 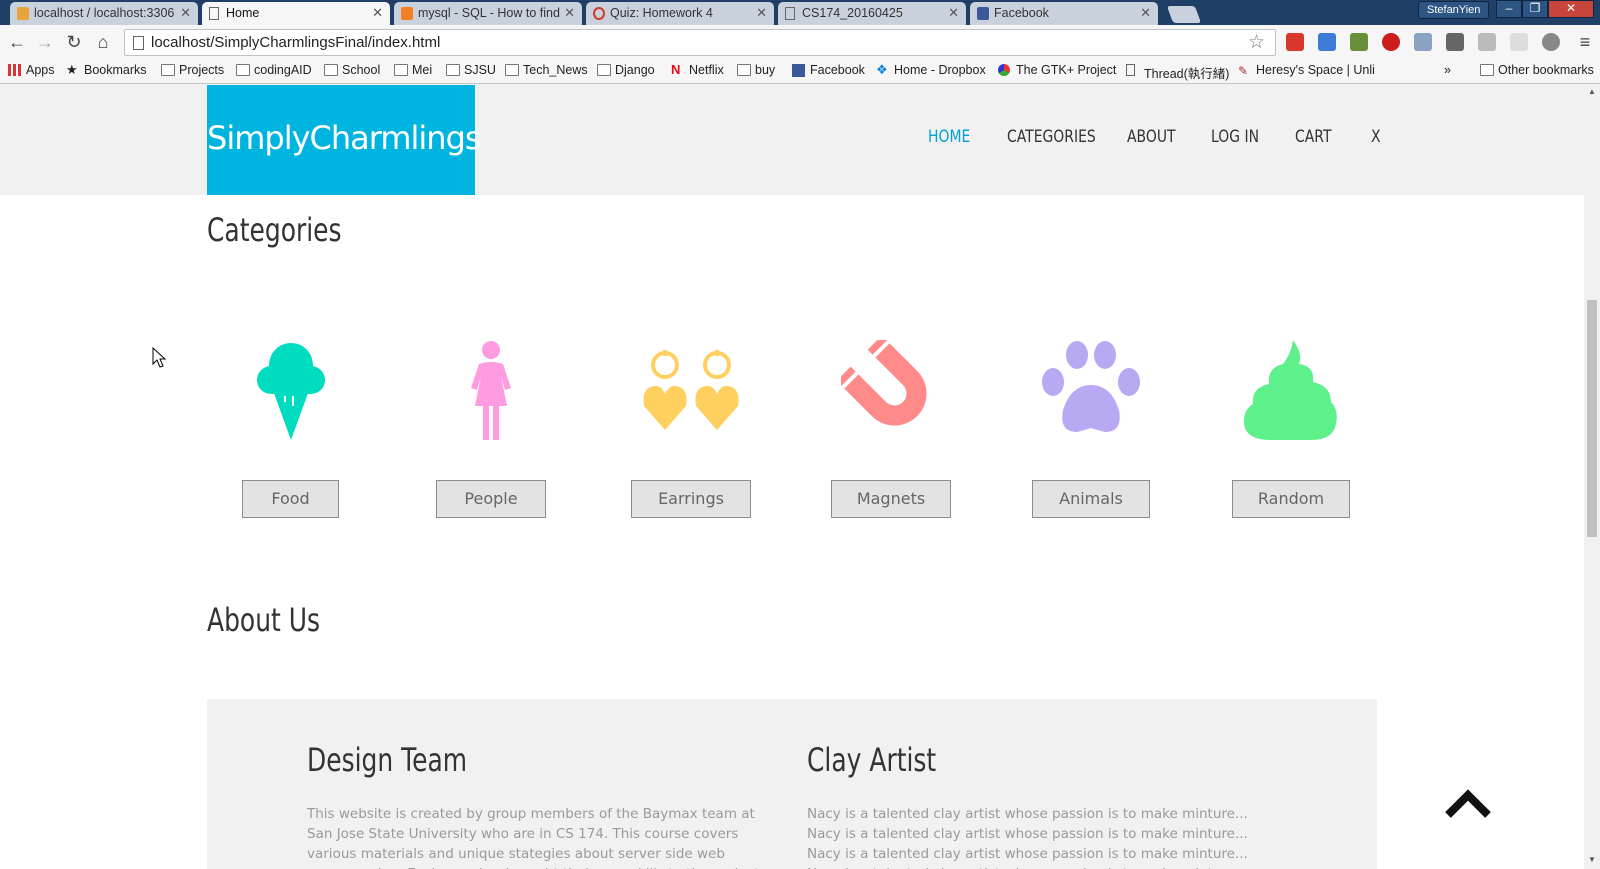 I want to click on new-tab-button, so click(x=1184, y=14).